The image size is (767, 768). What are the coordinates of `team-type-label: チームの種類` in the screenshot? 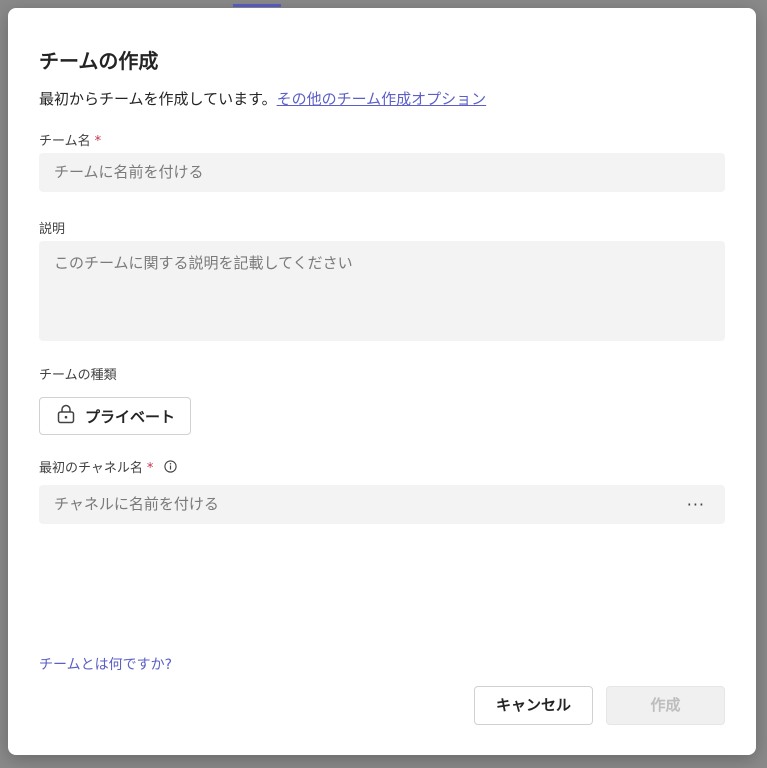 It's located at (78, 375).